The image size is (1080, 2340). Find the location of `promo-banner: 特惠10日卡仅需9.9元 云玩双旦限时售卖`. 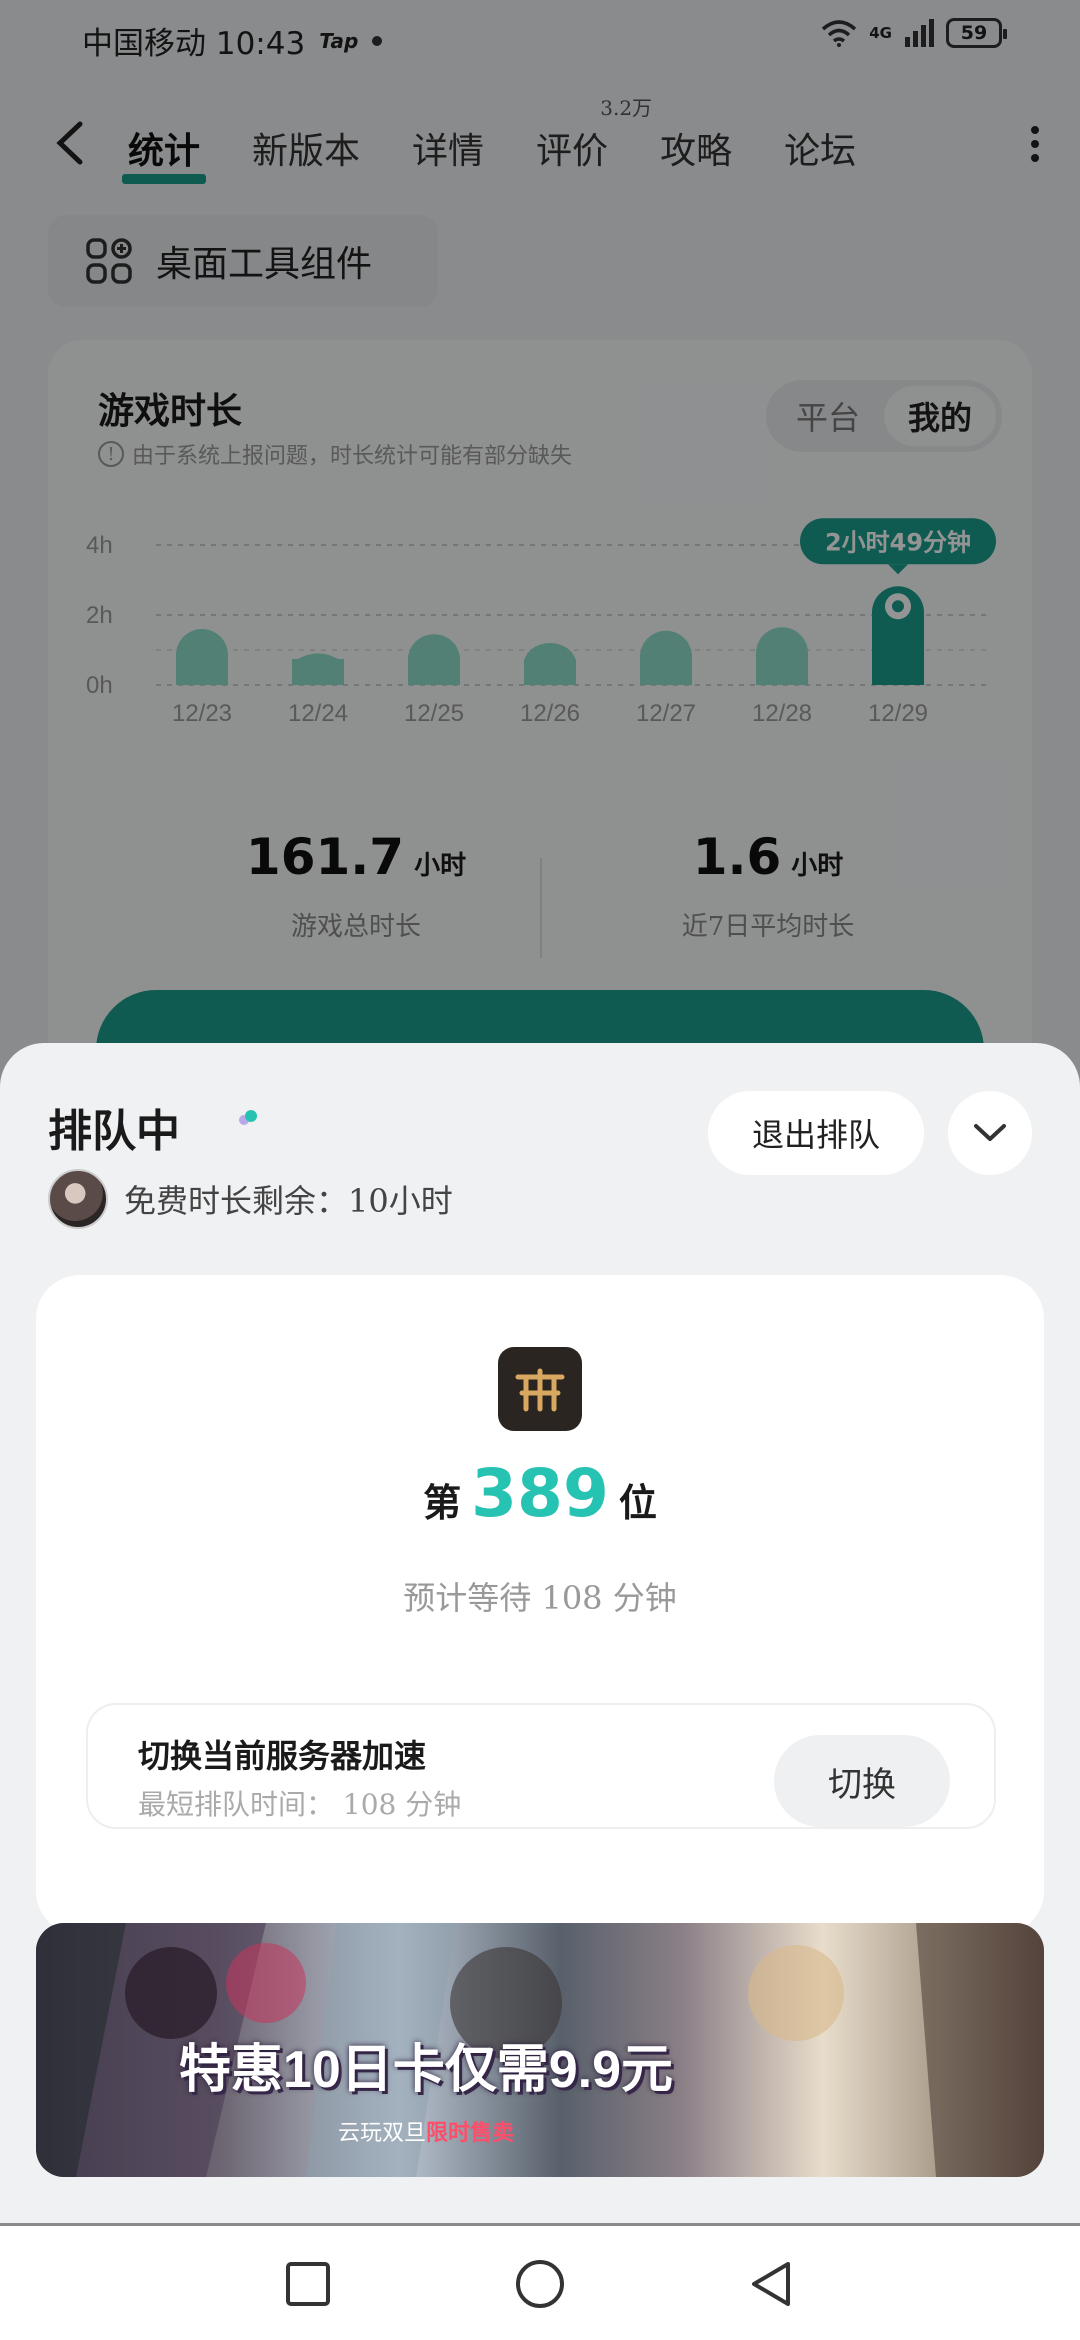

promo-banner: 特惠10日卡仅需9.9元 云玩双旦限时售卖 is located at coordinates (540, 2050).